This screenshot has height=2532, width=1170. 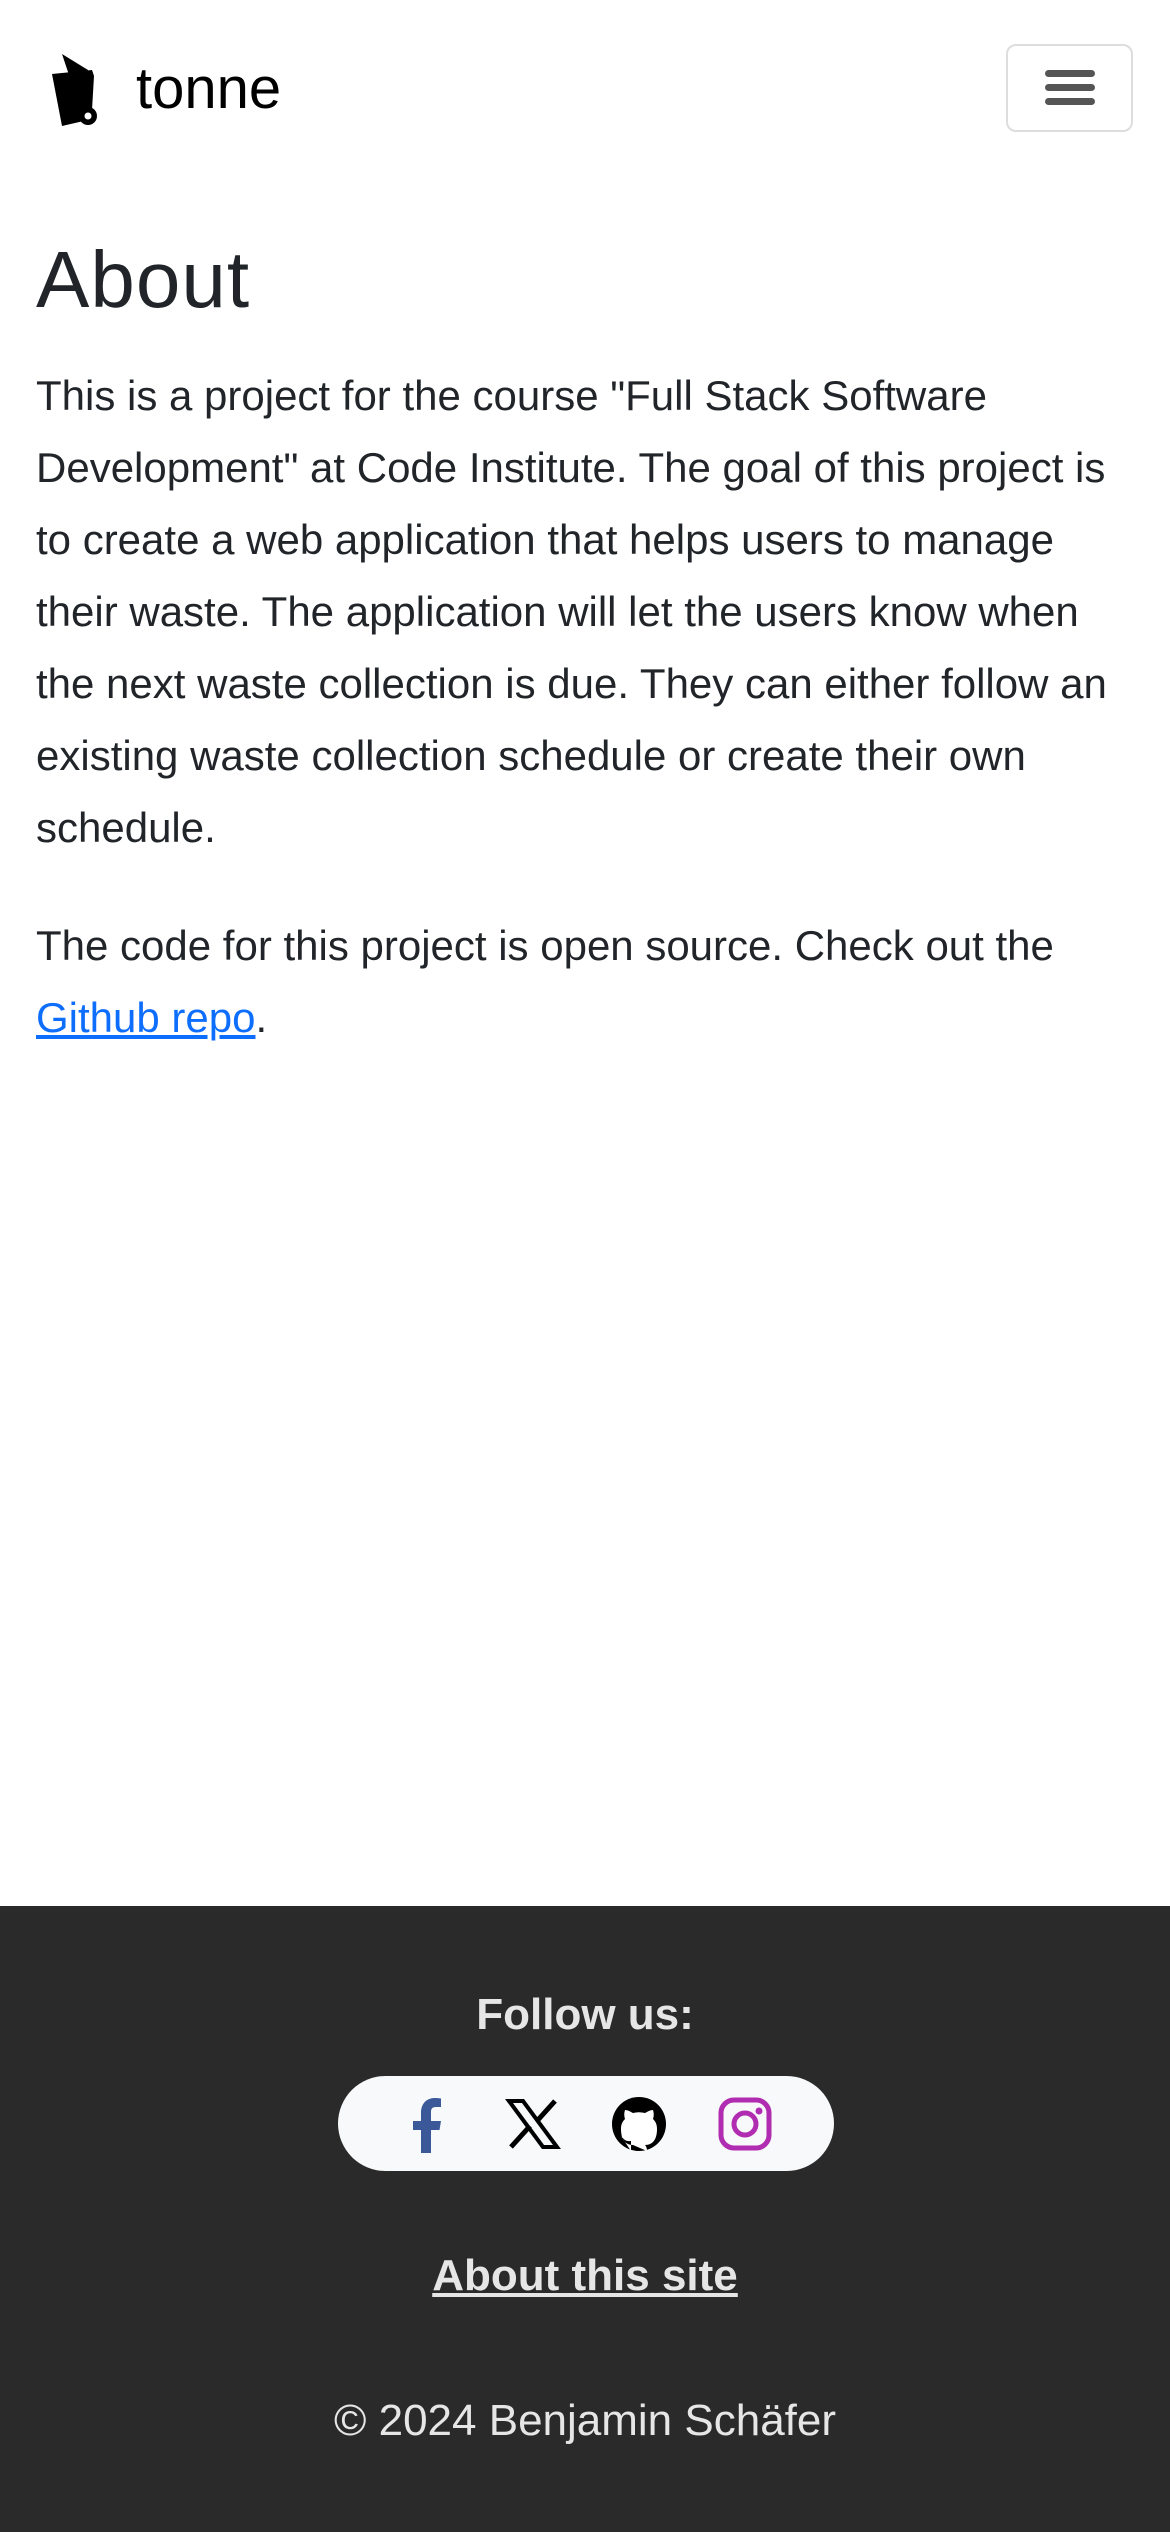 I want to click on menu-toggle-button, so click(x=1069, y=88).